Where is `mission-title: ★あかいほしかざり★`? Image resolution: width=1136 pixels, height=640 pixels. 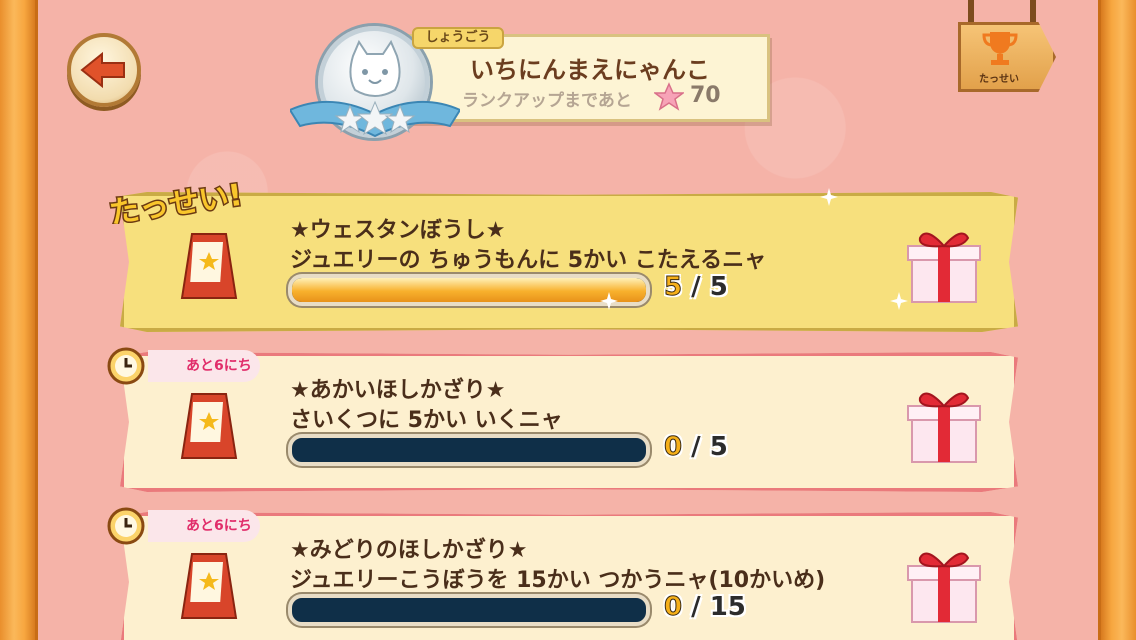 mission-title: ★あかいほしかざり★ is located at coordinates (398, 390).